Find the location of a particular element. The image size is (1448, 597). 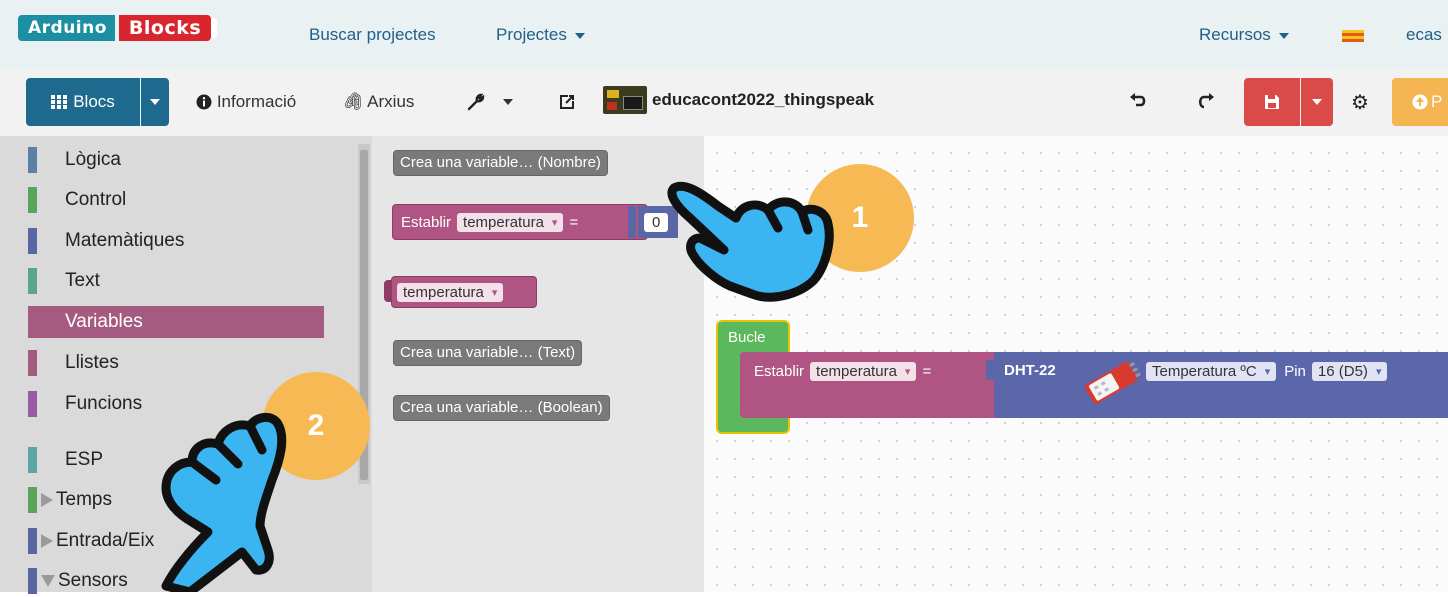

undo-button is located at coordinates (1138, 102).